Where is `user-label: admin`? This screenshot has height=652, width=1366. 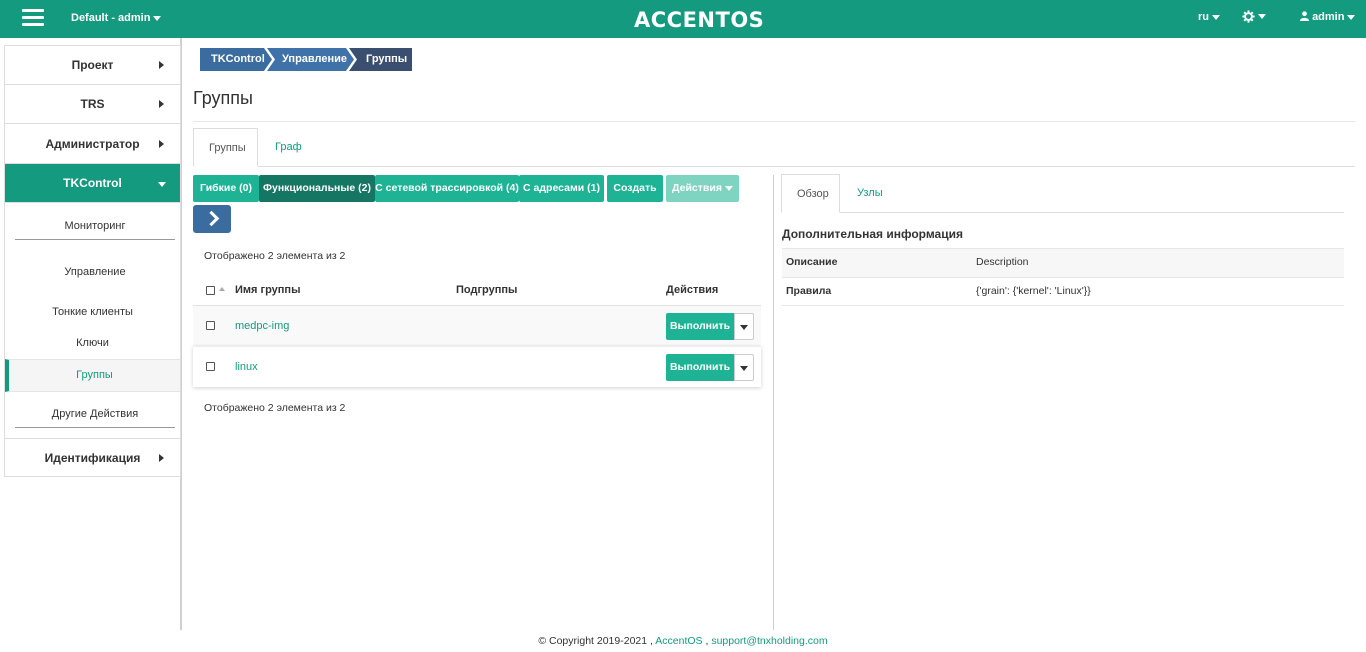
user-label: admin is located at coordinates (1328, 17).